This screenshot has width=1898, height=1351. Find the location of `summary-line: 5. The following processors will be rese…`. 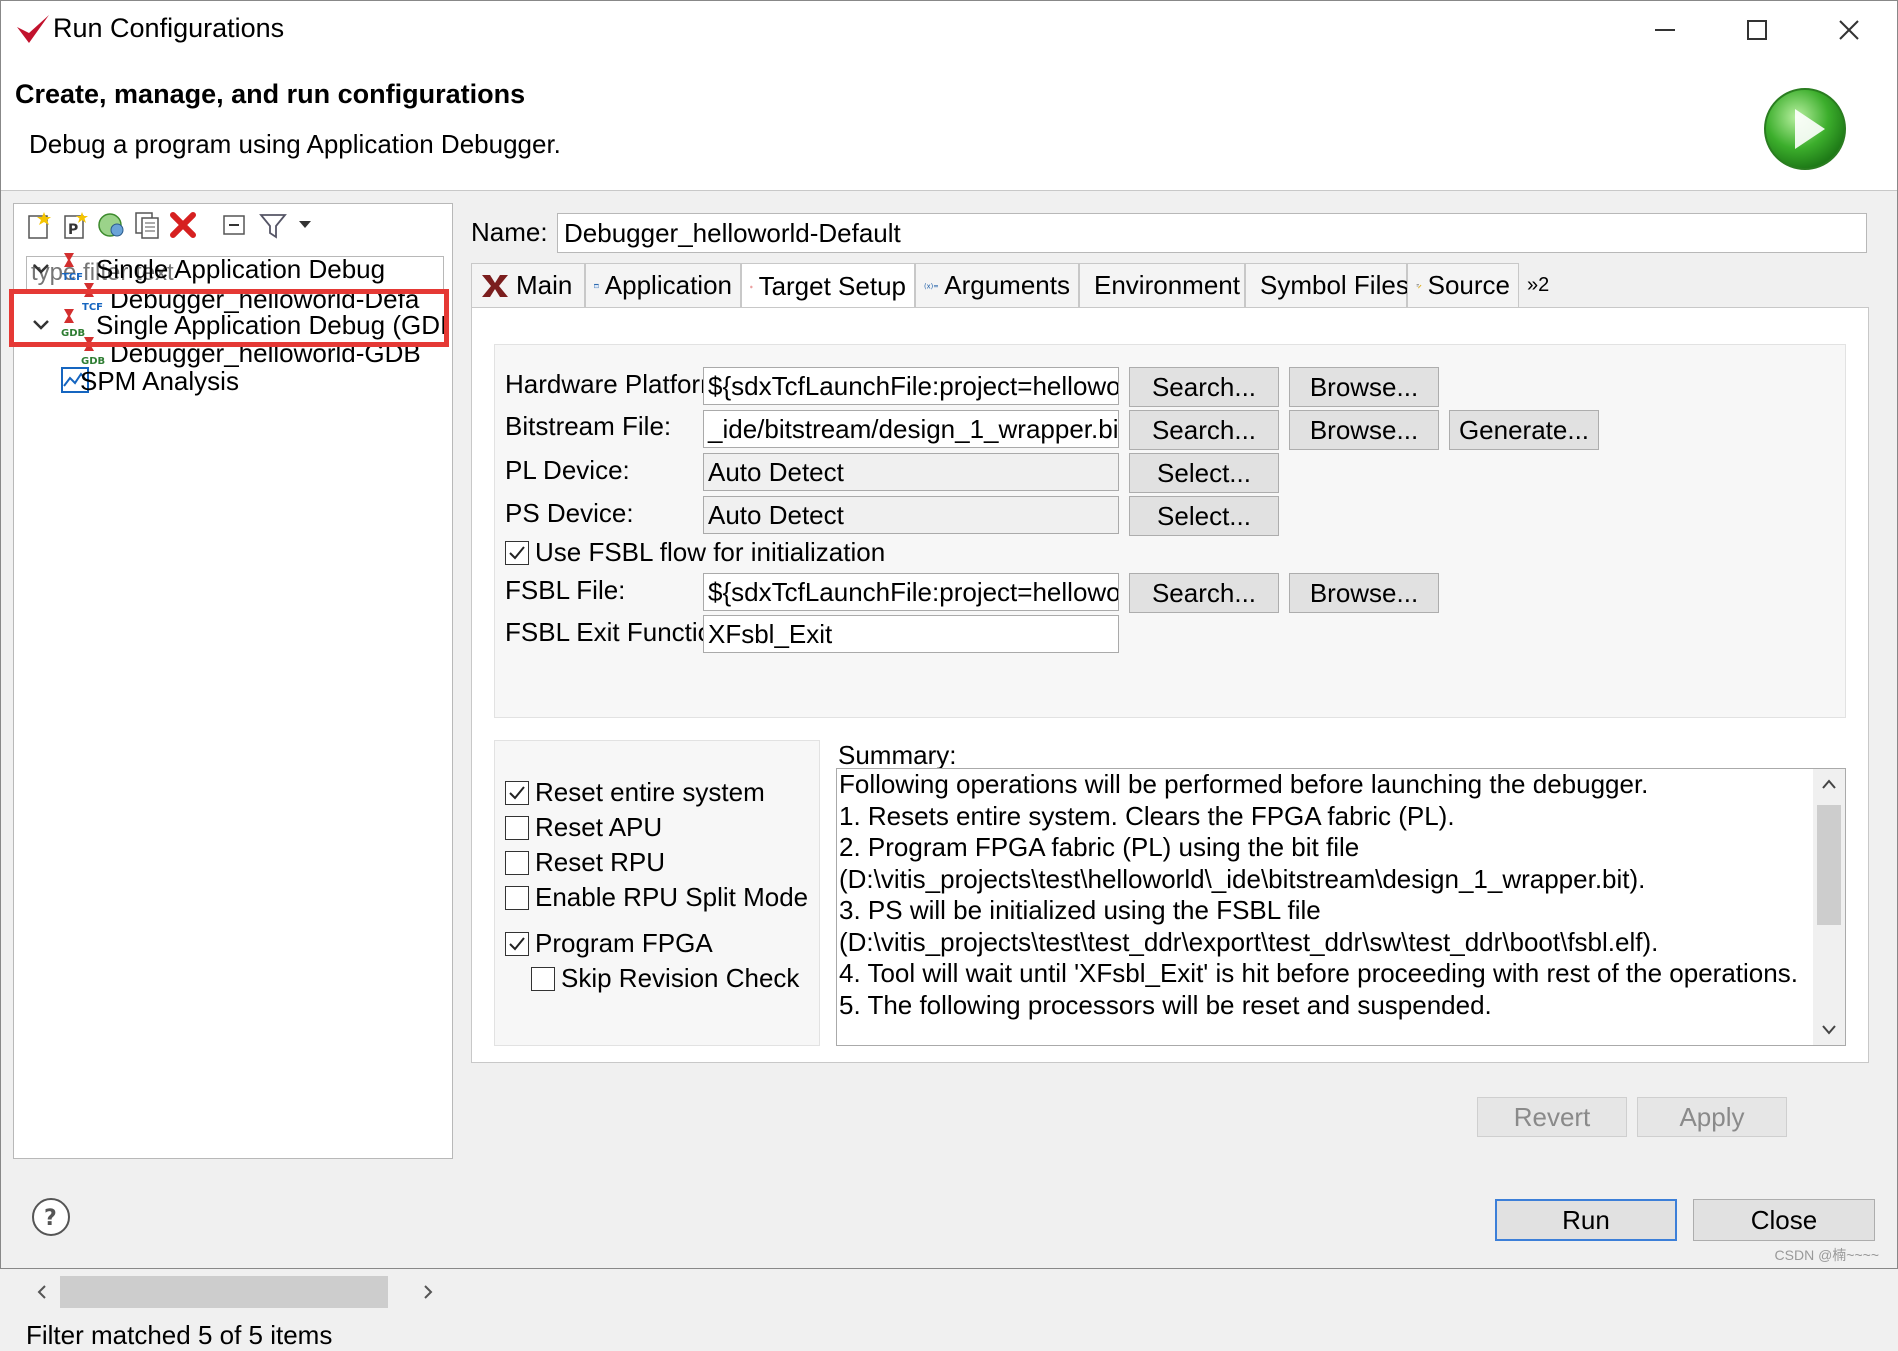

summary-line: 5. The following processors will be rese… is located at coordinates (1165, 1004).